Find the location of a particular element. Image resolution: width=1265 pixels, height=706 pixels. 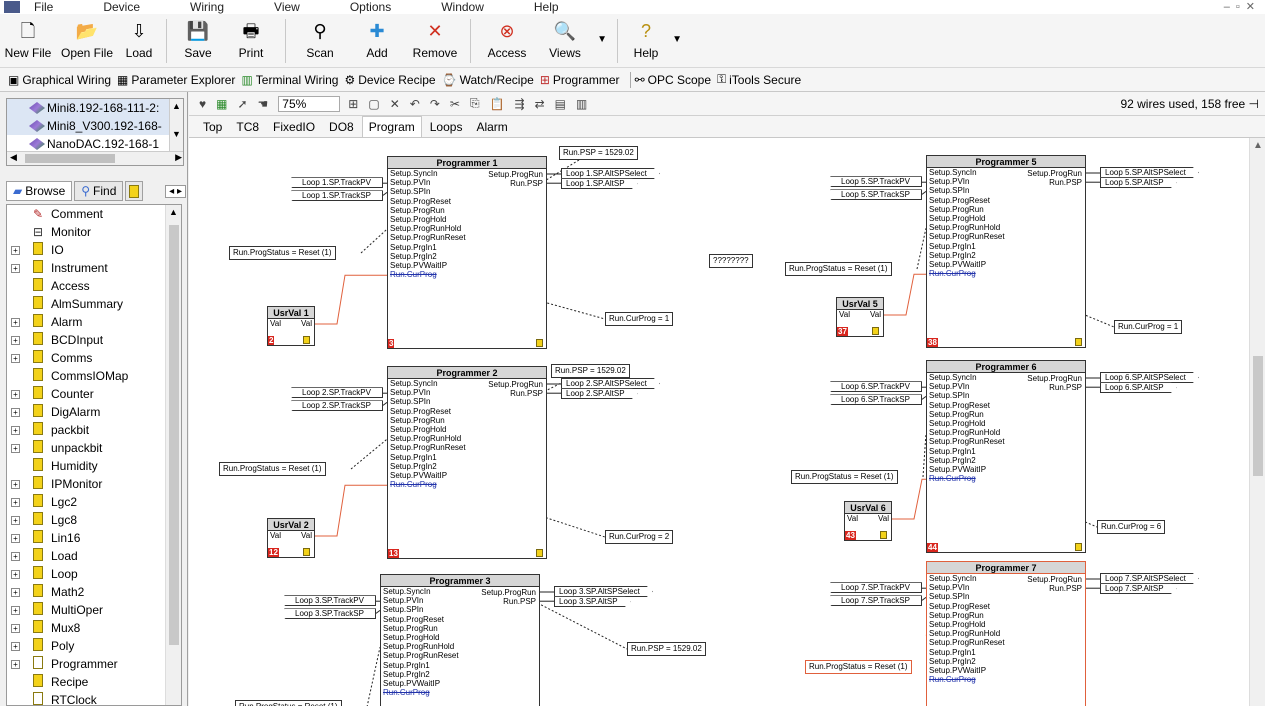

usrval-block: UsrVal 2 Val Val 12 is located at coordinates (291, 538).